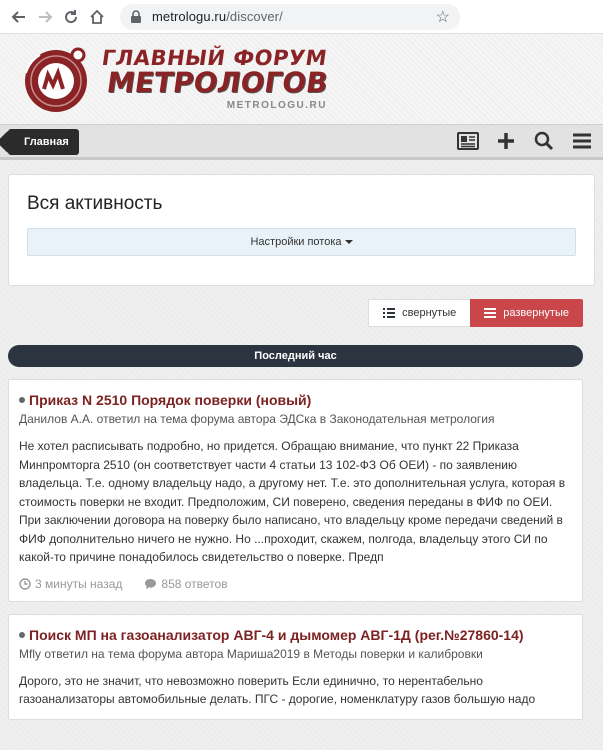 This screenshot has width=603, height=750. Describe the element at coordinates (276, 105) in the screenshot. I see `logo-domain: METROLOGU.RU` at that location.